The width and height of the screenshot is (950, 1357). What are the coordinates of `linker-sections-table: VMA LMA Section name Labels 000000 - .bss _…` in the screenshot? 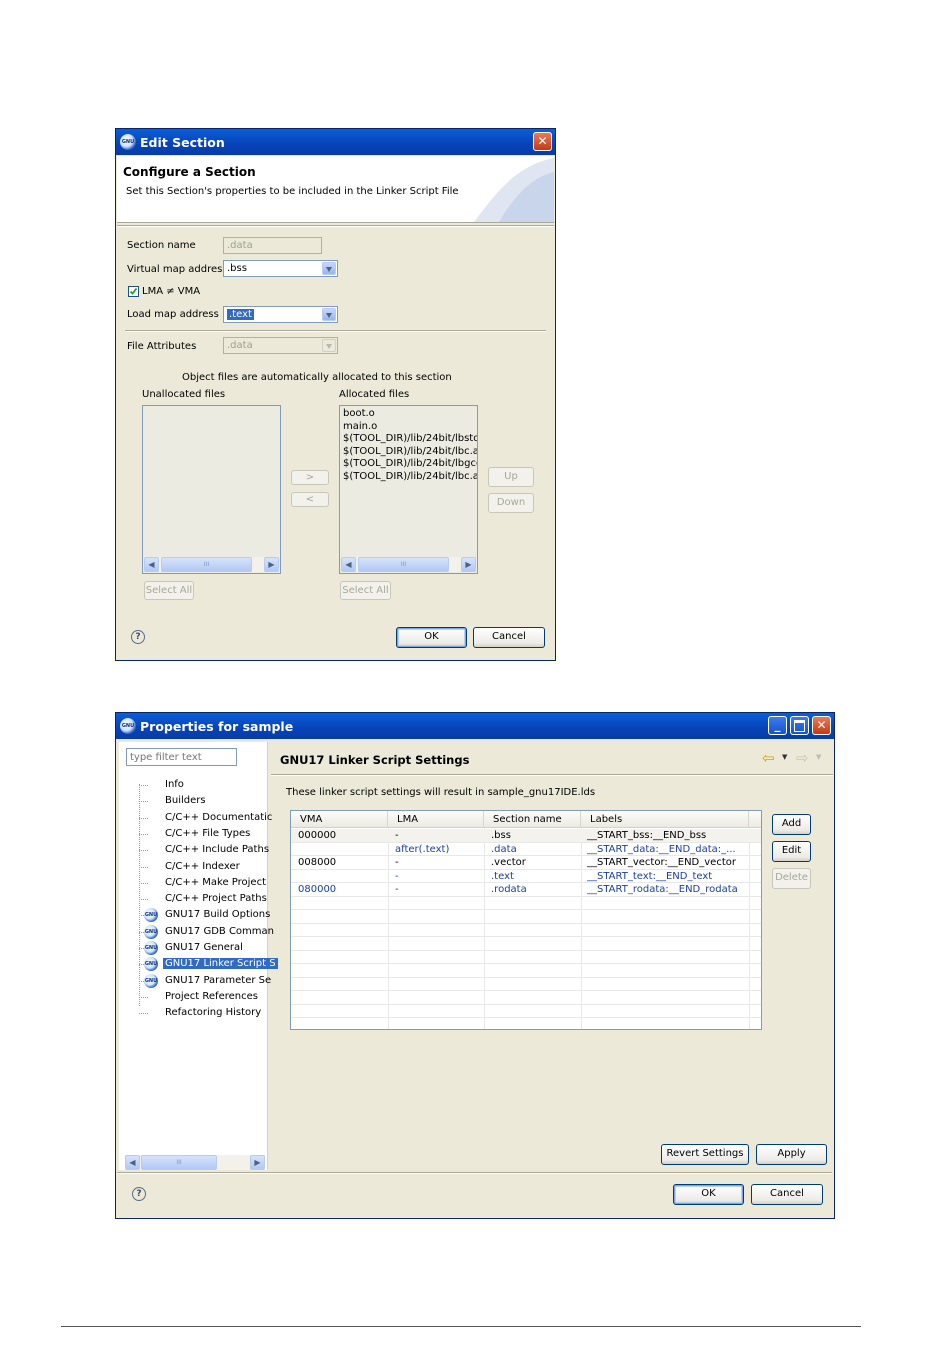 It's located at (526, 920).